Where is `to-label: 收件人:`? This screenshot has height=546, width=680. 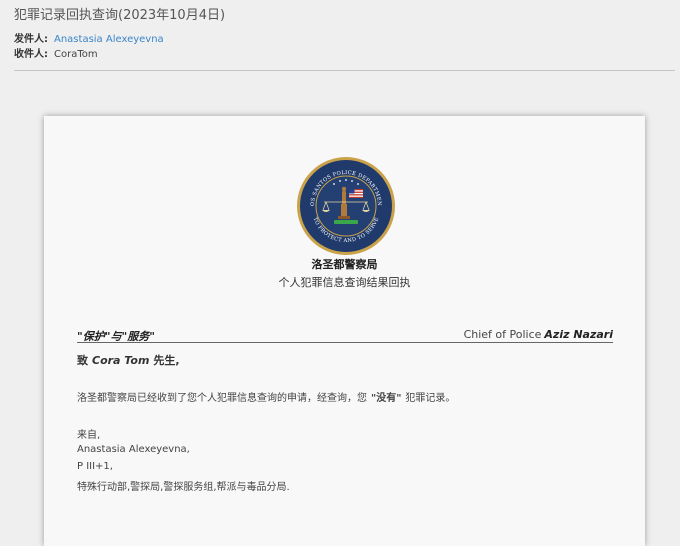
to-label: 收件人: is located at coordinates (31, 54).